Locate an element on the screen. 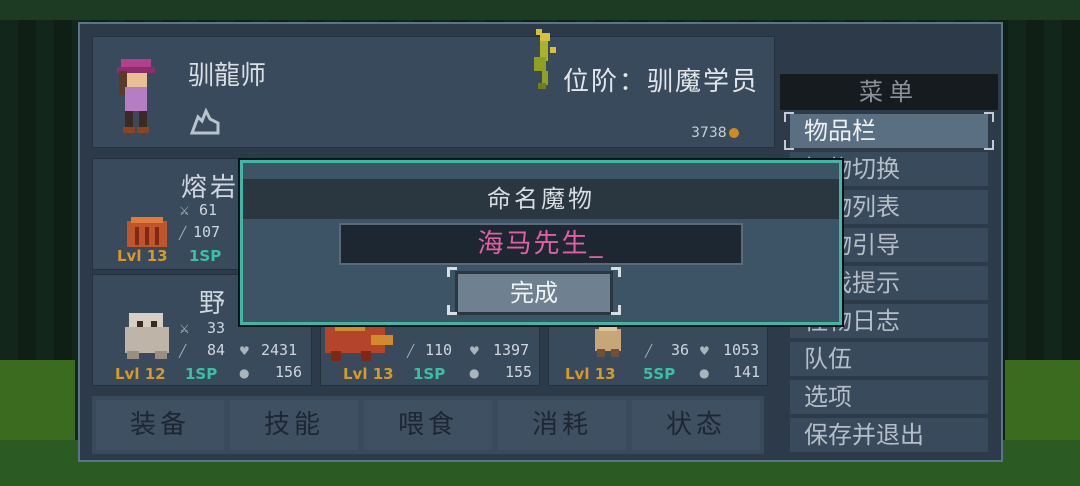 Image resolution: width=1080 pixels, height=486 pixels. magic-stat: 107 is located at coordinates (207, 232).